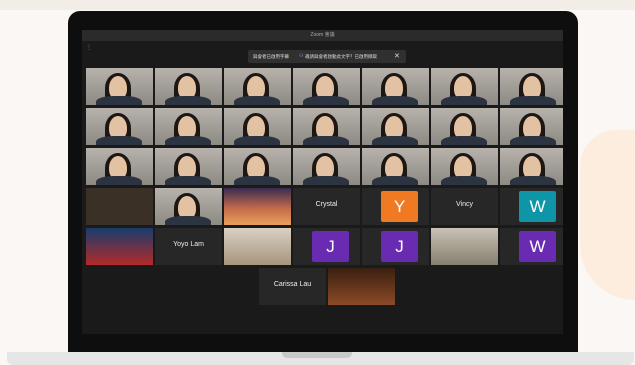 The image size is (635, 365). What do you see at coordinates (397, 56) in the screenshot?
I see `close-icon: ✕` at bounding box center [397, 56].